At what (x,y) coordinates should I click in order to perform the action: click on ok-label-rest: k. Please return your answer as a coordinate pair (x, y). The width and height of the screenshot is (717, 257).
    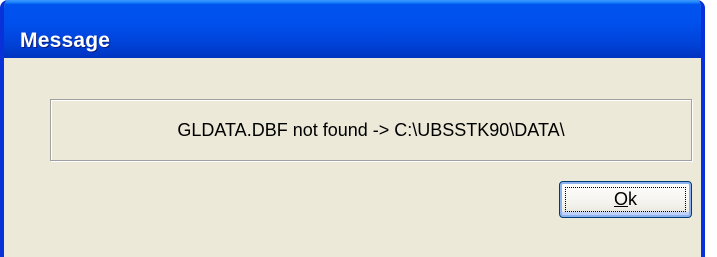
    Looking at the image, I should click on (632, 199).